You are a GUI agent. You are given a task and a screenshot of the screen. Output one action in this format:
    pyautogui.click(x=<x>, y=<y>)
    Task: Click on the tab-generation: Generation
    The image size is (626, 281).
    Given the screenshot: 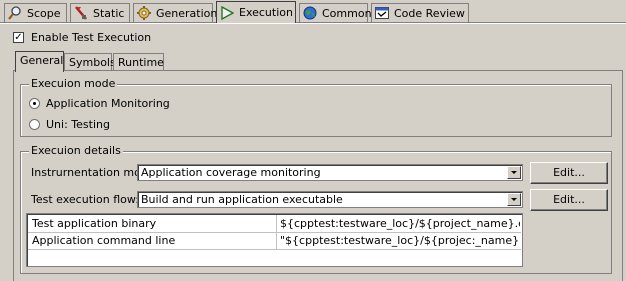 What is the action you would take?
    pyautogui.click(x=175, y=12)
    